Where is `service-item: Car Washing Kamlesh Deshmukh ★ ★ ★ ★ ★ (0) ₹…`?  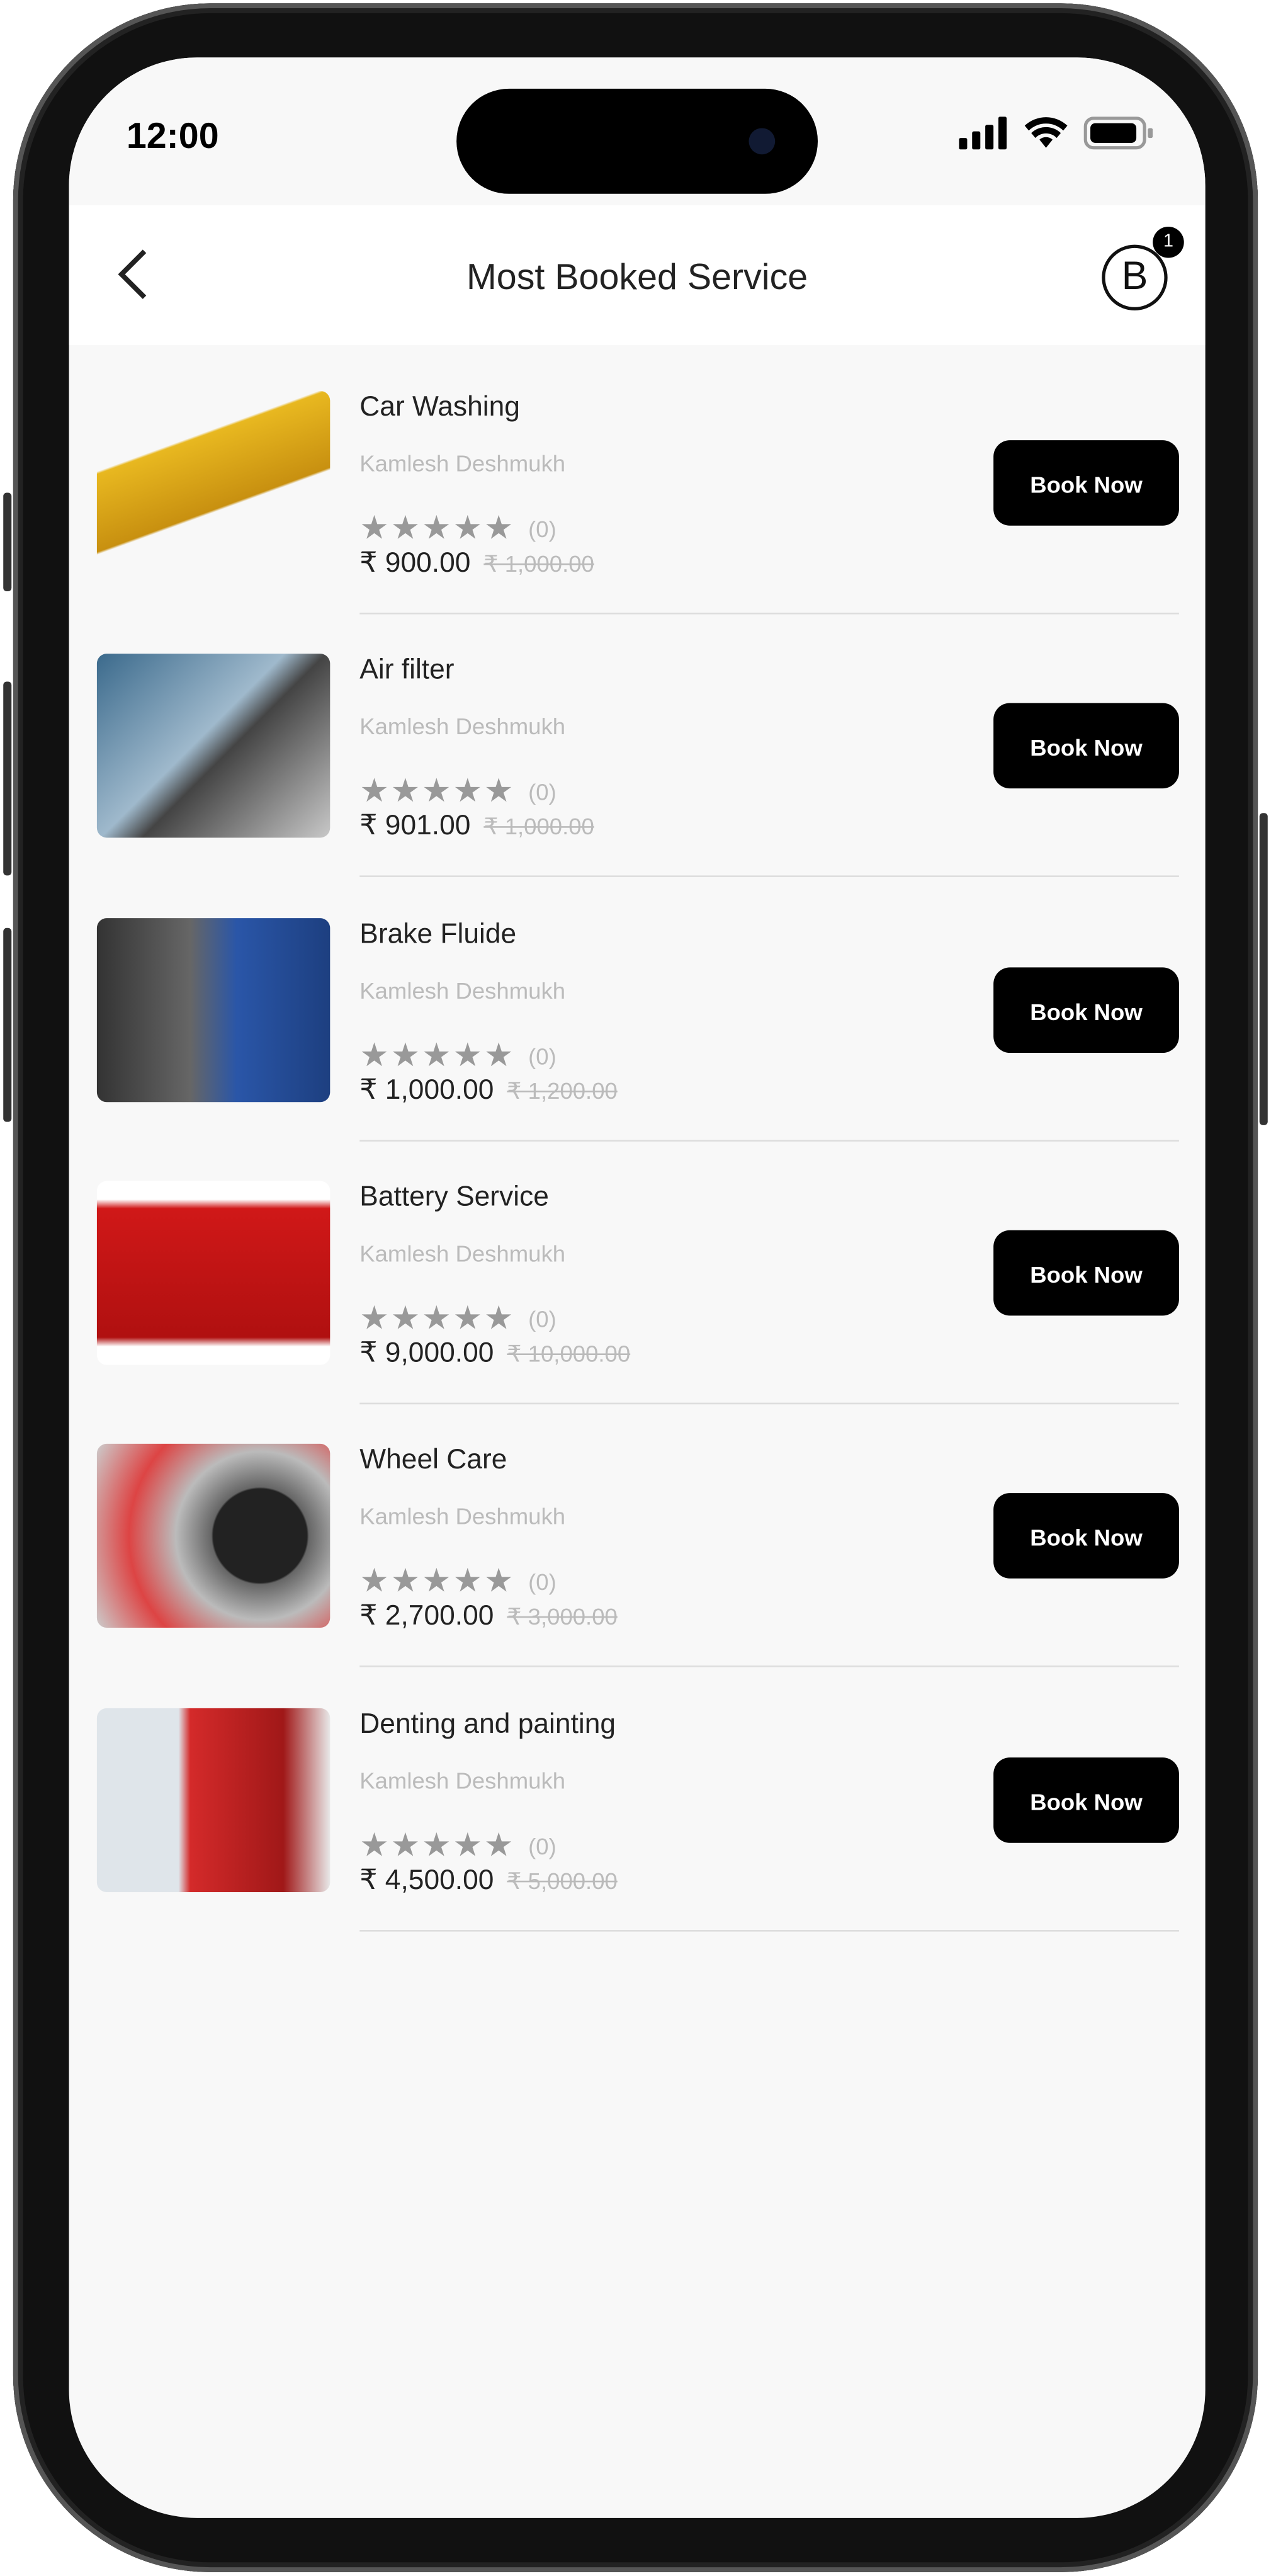
service-item: Car Washing Kamlesh Deshmukh ★ ★ ★ ★ ★ (0) ₹… is located at coordinates (637, 522).